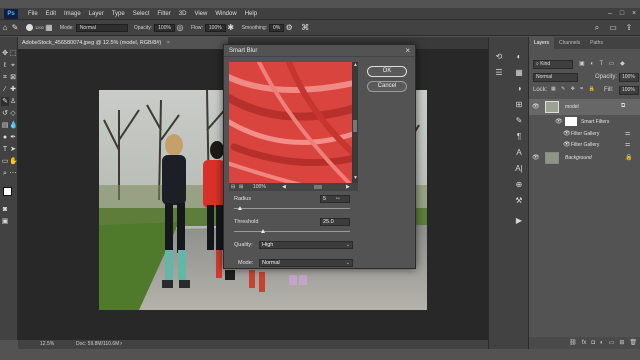 The width and height of the screenshot is (640, 360). Describe the element at coordinates (519, 104) in the screenshot. I see `libraries-panel-icon: ⊞` at that location.